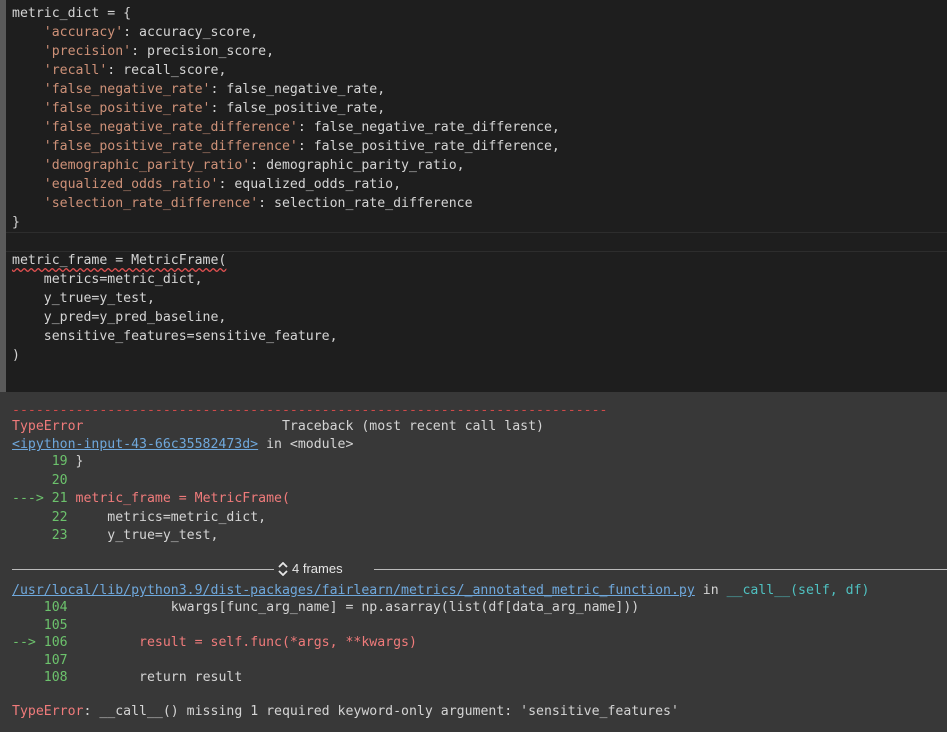  Describe the element at coordinates (59, 498) in the screenshot. I see `line-number: 21` at that location.